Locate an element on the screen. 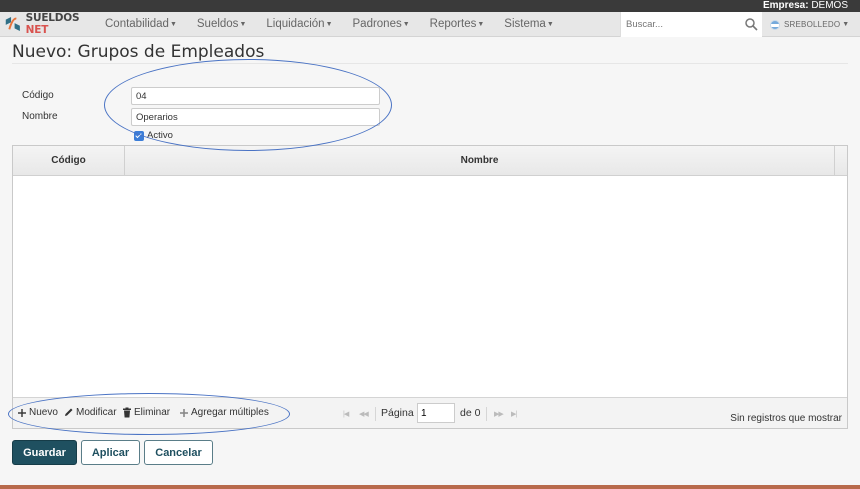 The height and width of the screenshot is (489, 860). top-strip is located at coordinates (430, 6).